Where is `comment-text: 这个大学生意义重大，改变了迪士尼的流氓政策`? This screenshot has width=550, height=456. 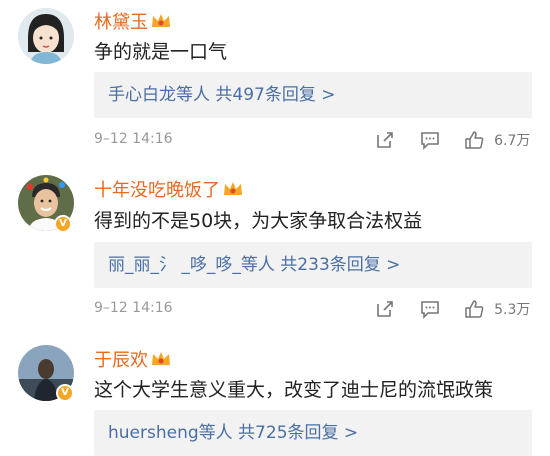 comment-text: 这个大学生意义重大，改变了迪士尼的流氓政策 is located at coordinates (294, 390).